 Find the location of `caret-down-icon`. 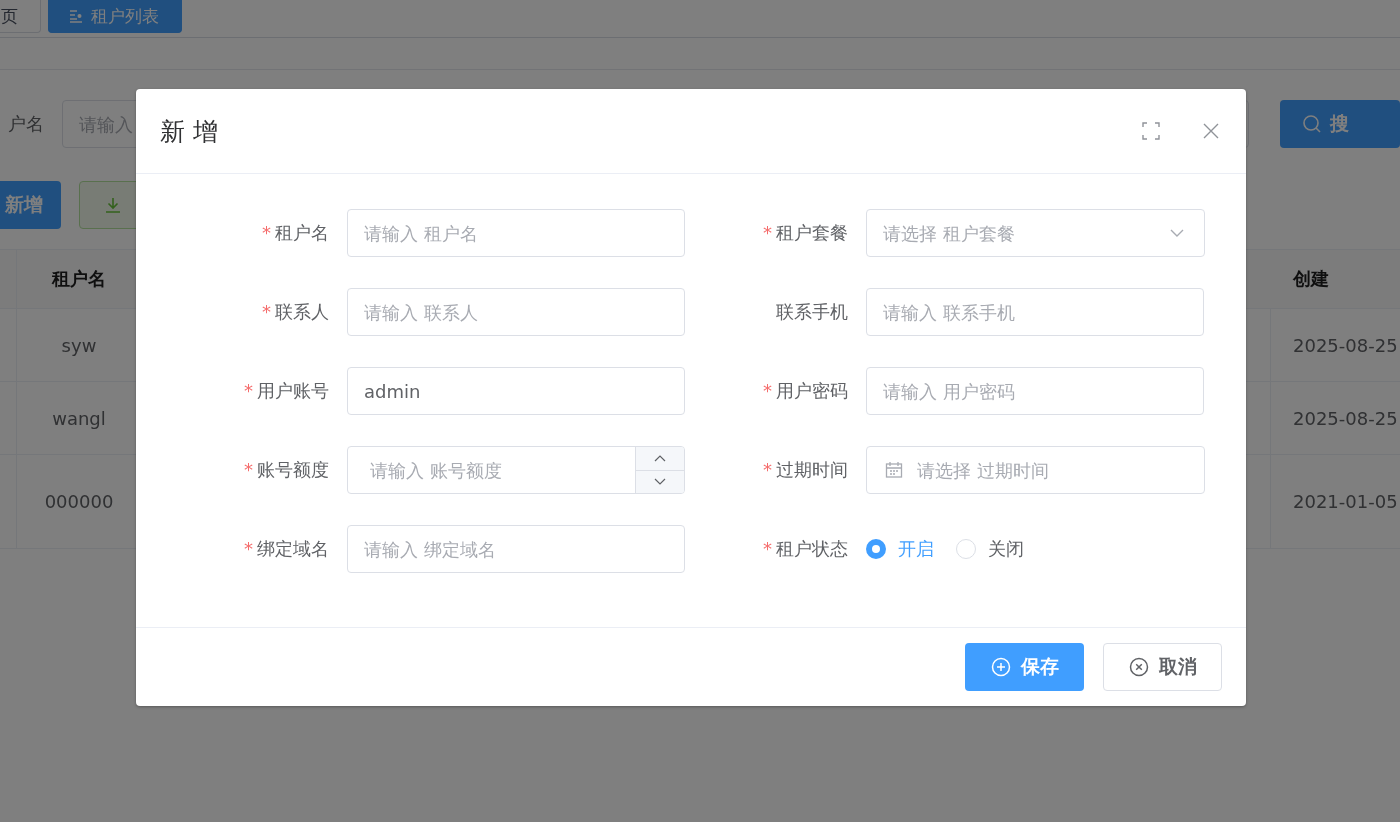

caret-down-icon is located at coordinates (660, 481).